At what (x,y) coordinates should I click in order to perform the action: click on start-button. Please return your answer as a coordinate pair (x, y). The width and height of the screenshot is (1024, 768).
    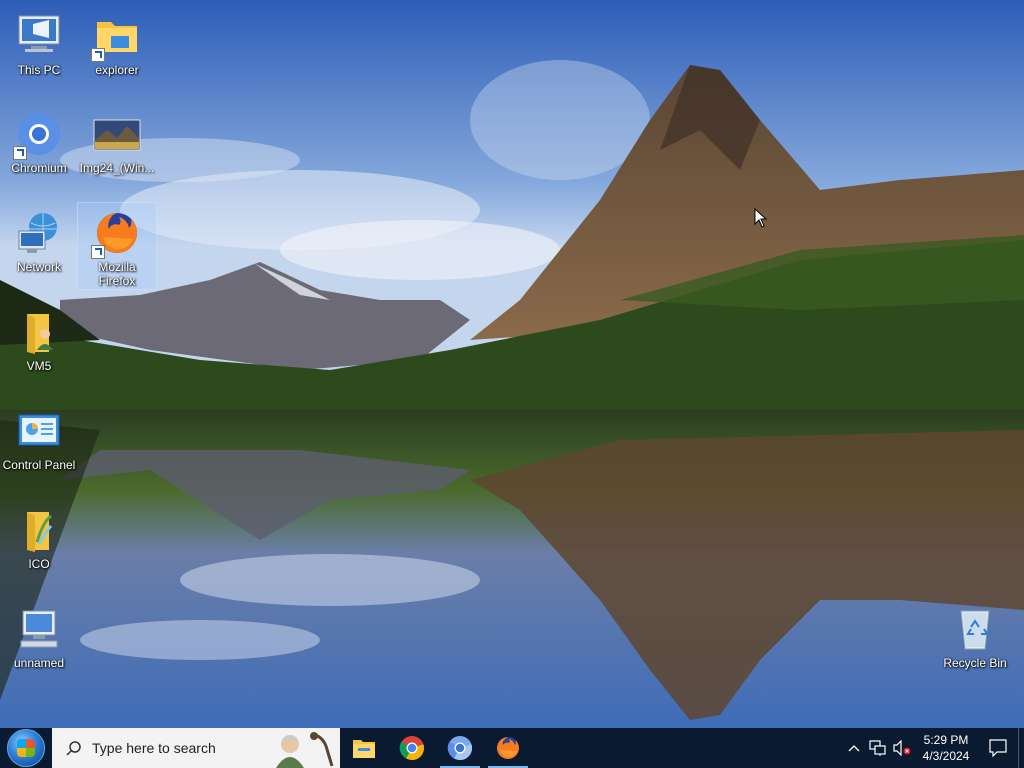
    Looking at the image, I should click on (26, 748).